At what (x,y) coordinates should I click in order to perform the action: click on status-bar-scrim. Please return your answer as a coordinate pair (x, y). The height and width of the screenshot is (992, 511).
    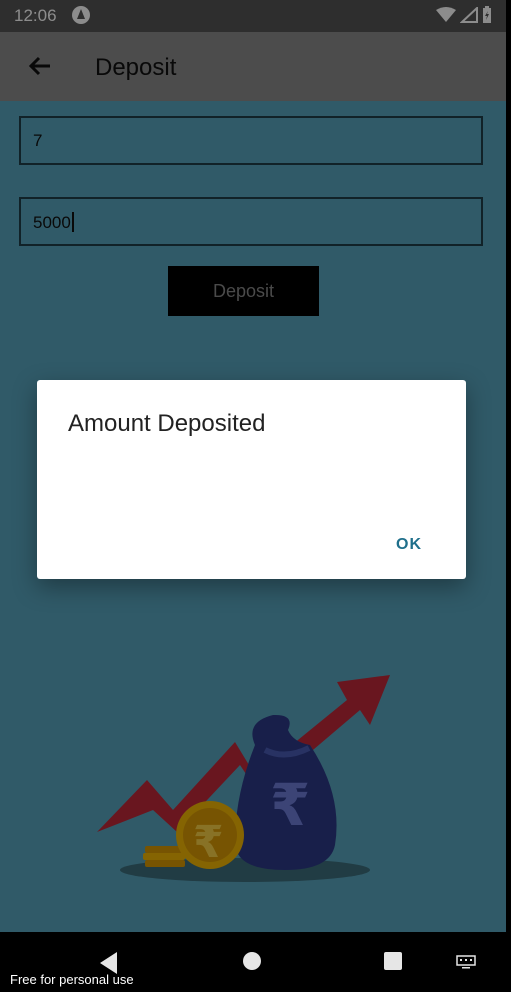
    Looking at the image, I should click on (253, 16).